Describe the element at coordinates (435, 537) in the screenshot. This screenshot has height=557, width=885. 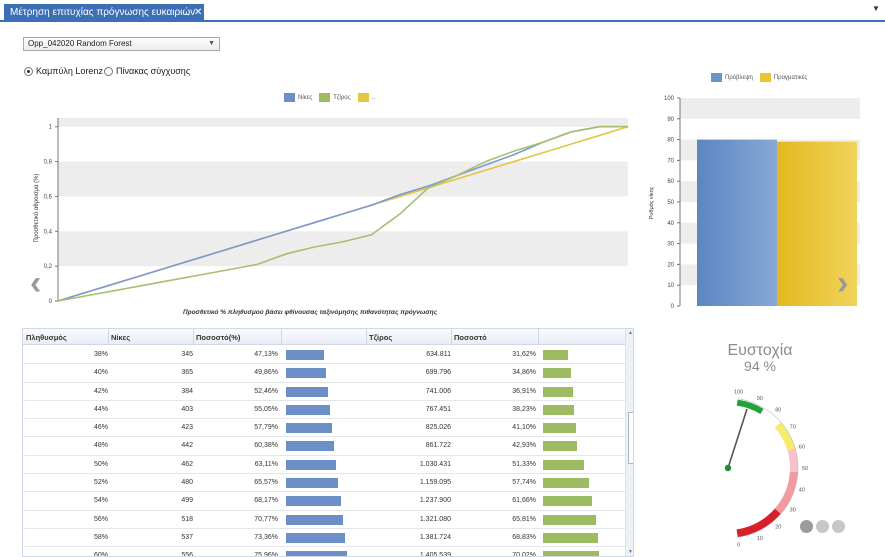
I see `cell-revenue: 1.381.724` at that location.